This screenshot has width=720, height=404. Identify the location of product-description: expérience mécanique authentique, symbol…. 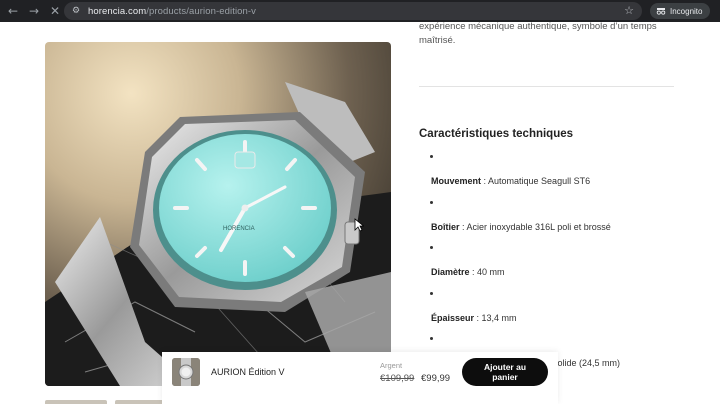
(554, 35).